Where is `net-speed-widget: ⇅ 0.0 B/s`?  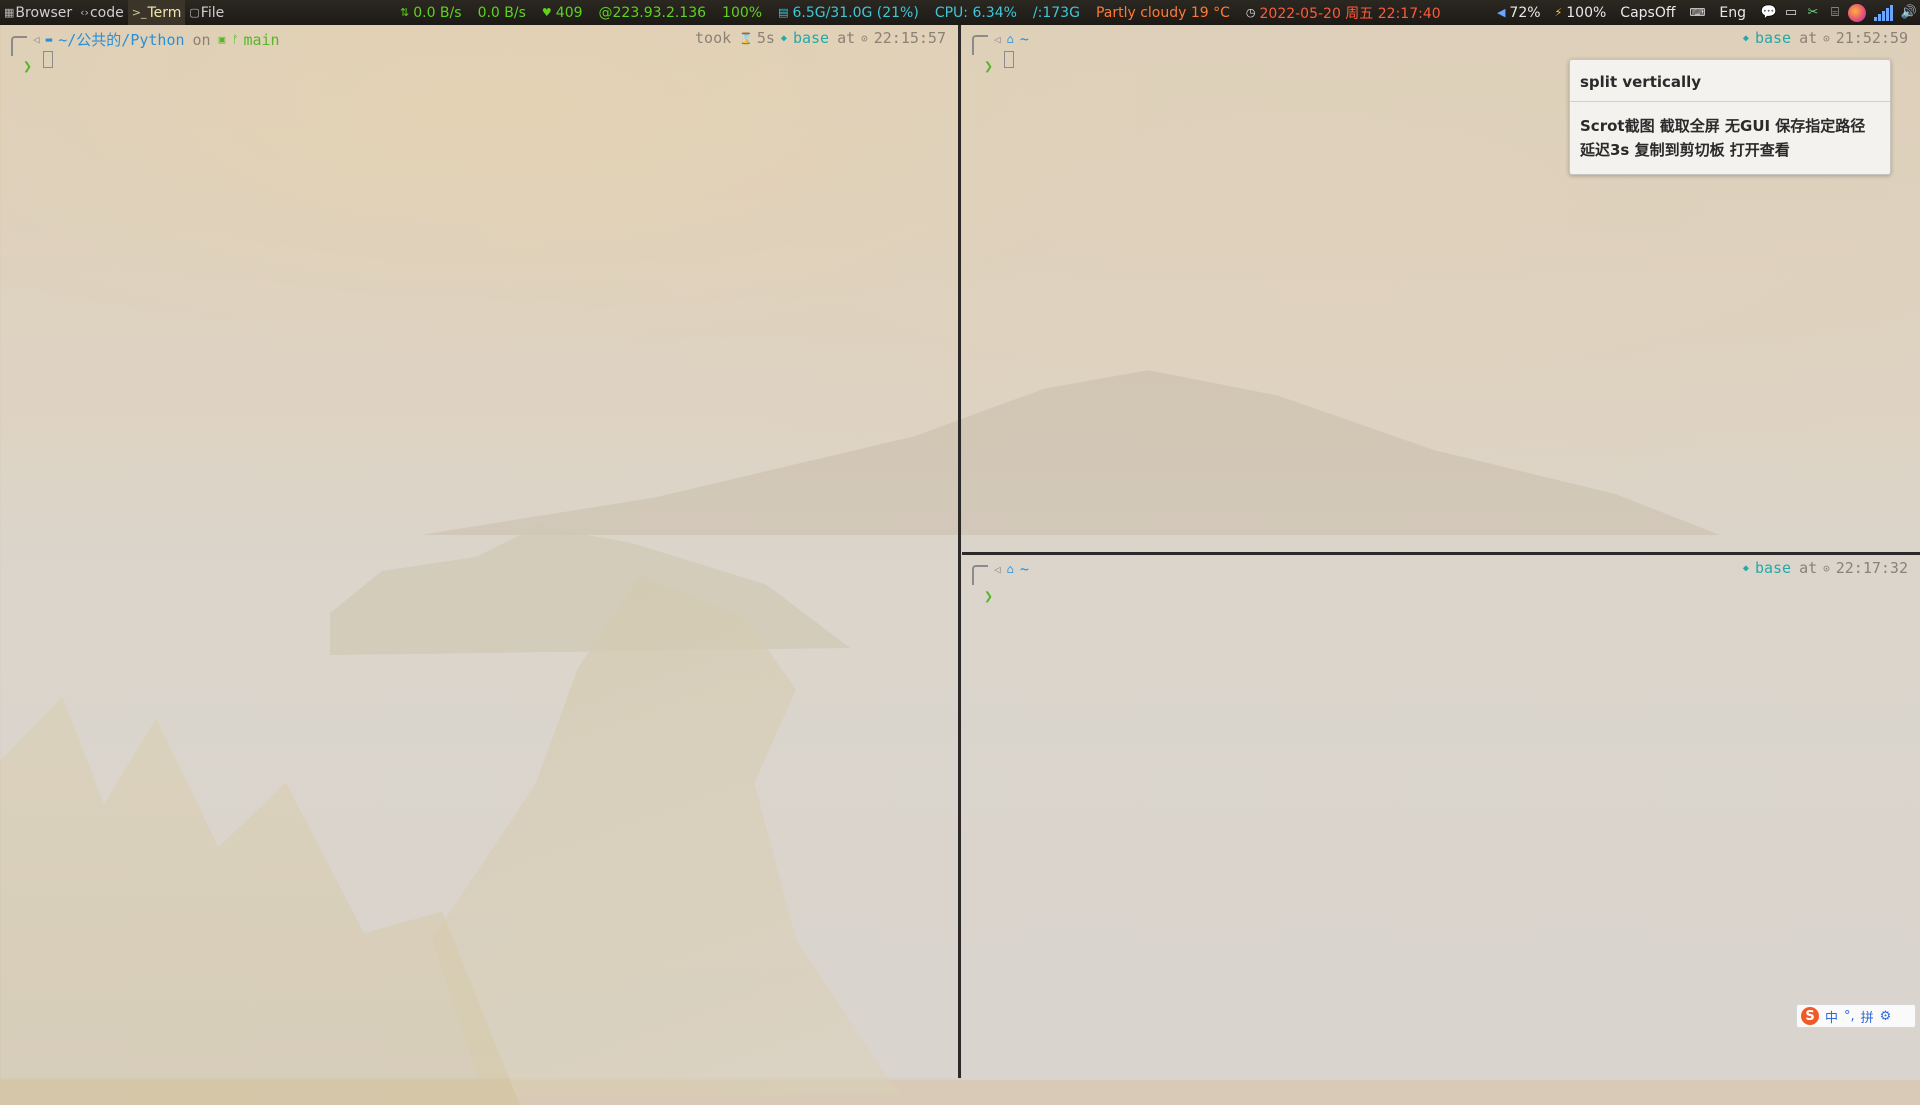 net-speed-widget: ⇅ 0.0 B/s is located at coordinates (431, 13).